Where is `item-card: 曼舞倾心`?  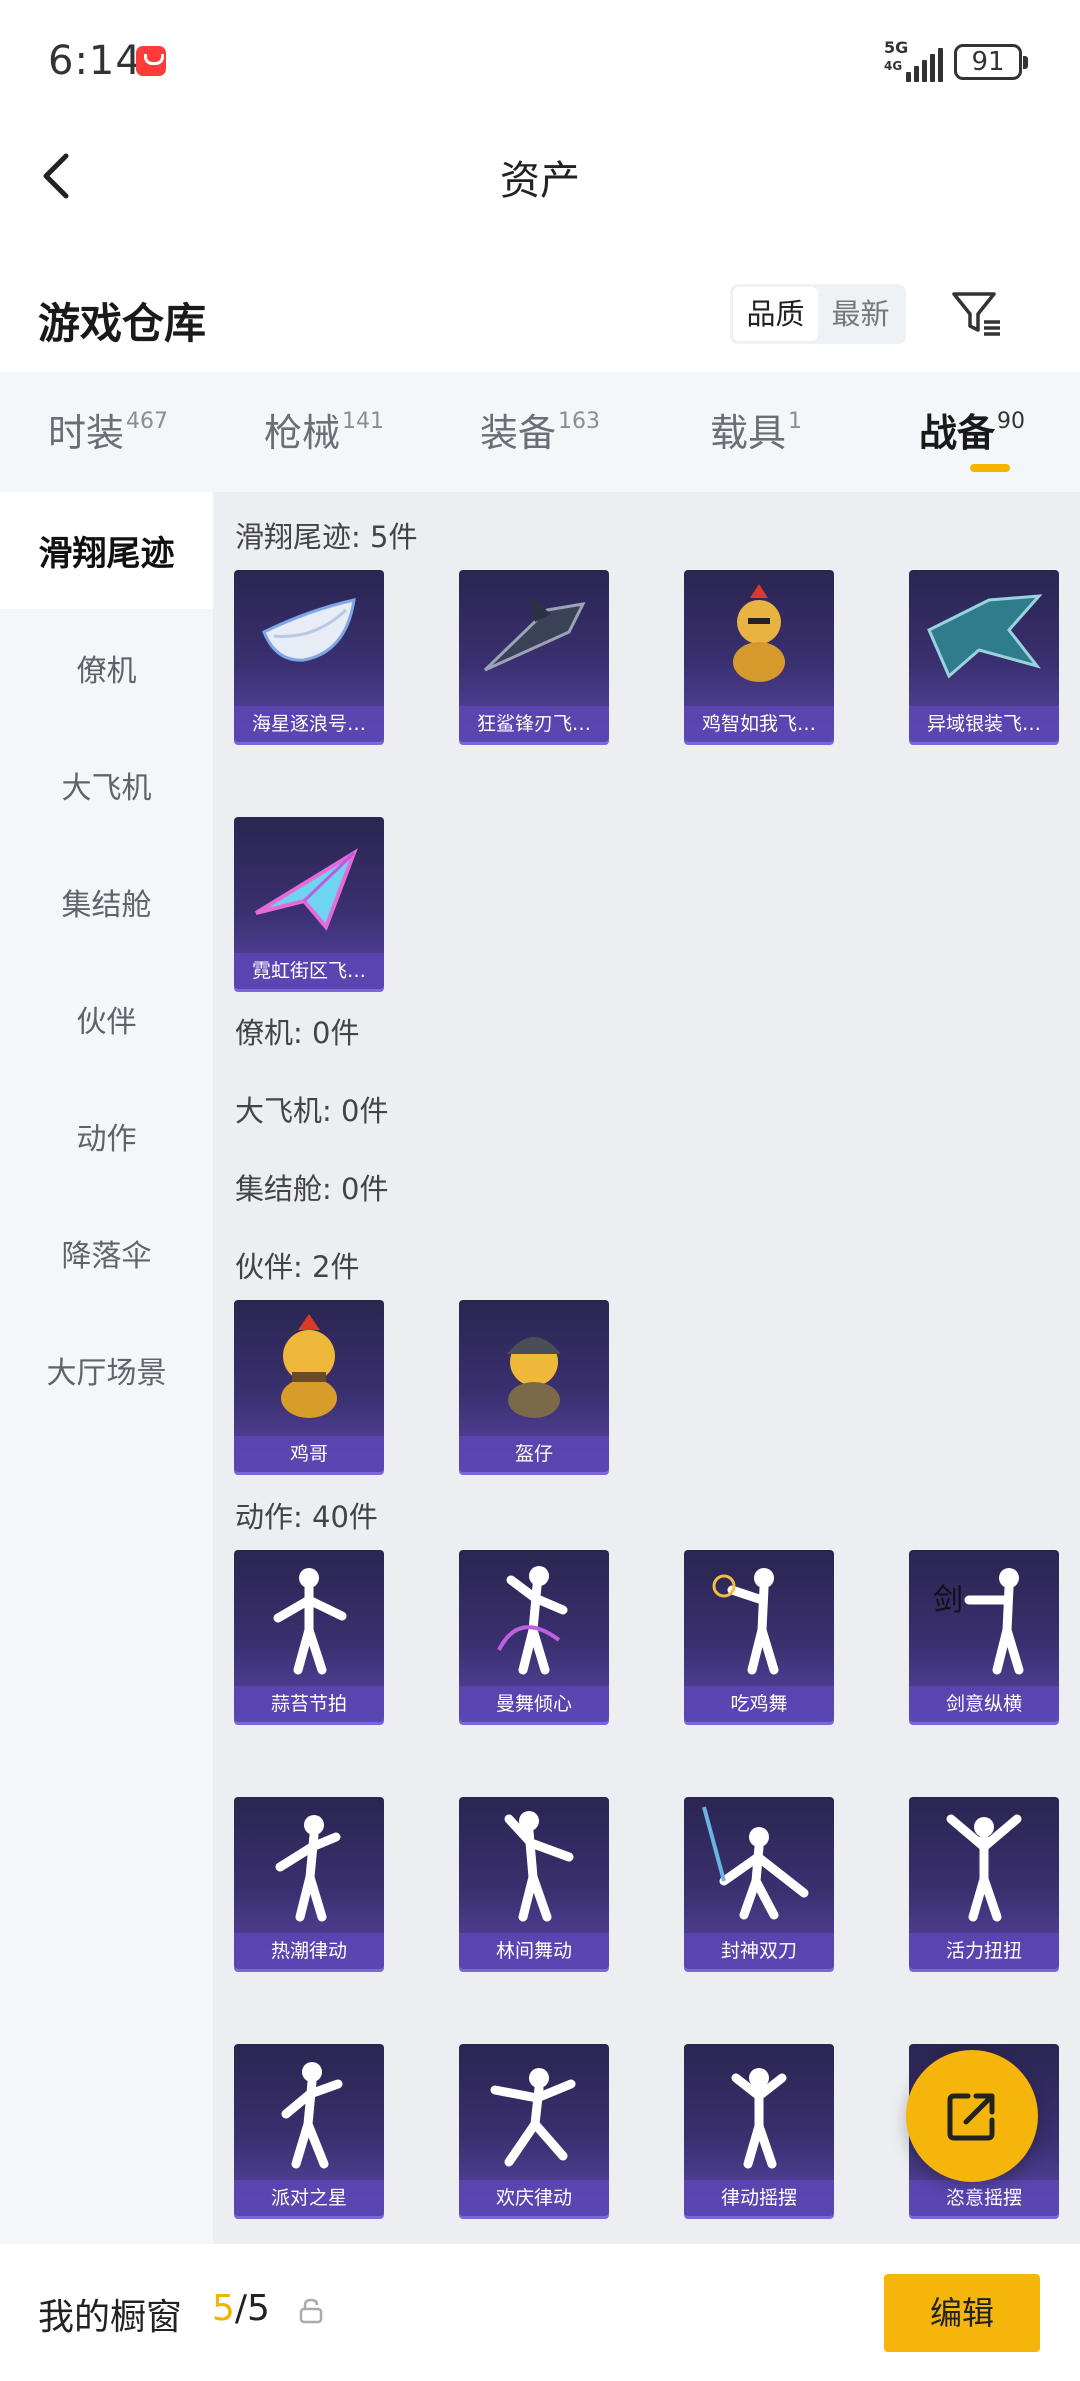
item-card: 曼舞倾心 is located at coordinates (534, 1636).